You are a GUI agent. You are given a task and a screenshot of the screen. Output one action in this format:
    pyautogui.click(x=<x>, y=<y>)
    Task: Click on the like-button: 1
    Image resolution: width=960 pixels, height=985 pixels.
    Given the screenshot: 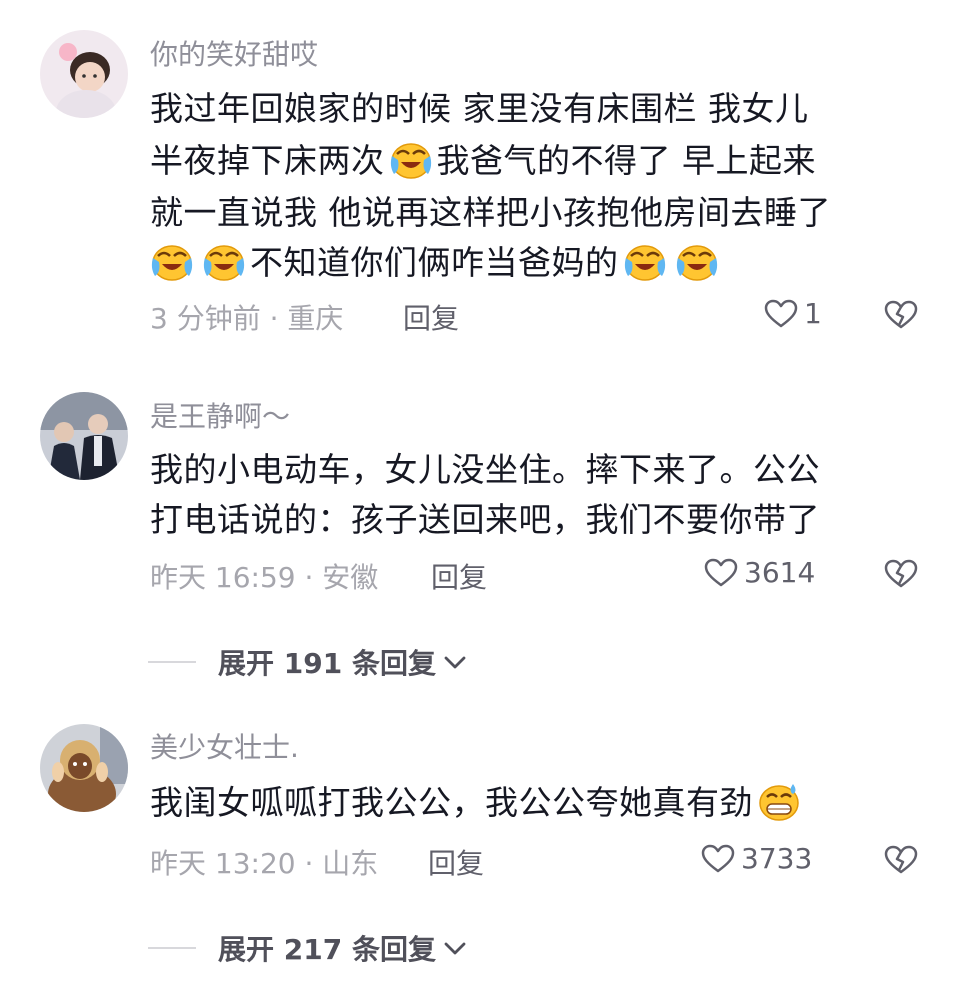 What is the action you would take?
    pyautogui.click(x=793, y=313)
    